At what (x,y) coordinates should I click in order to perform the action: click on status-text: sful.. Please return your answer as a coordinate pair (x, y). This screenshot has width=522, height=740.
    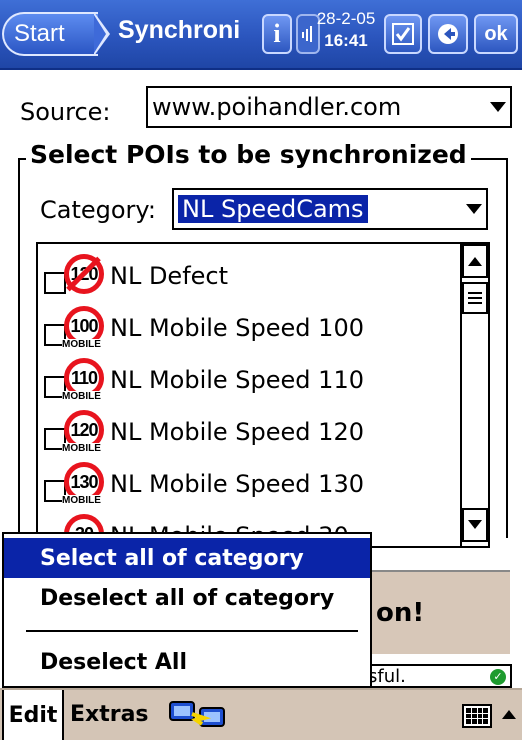
    Looking at the image, I should click on (387, 676).